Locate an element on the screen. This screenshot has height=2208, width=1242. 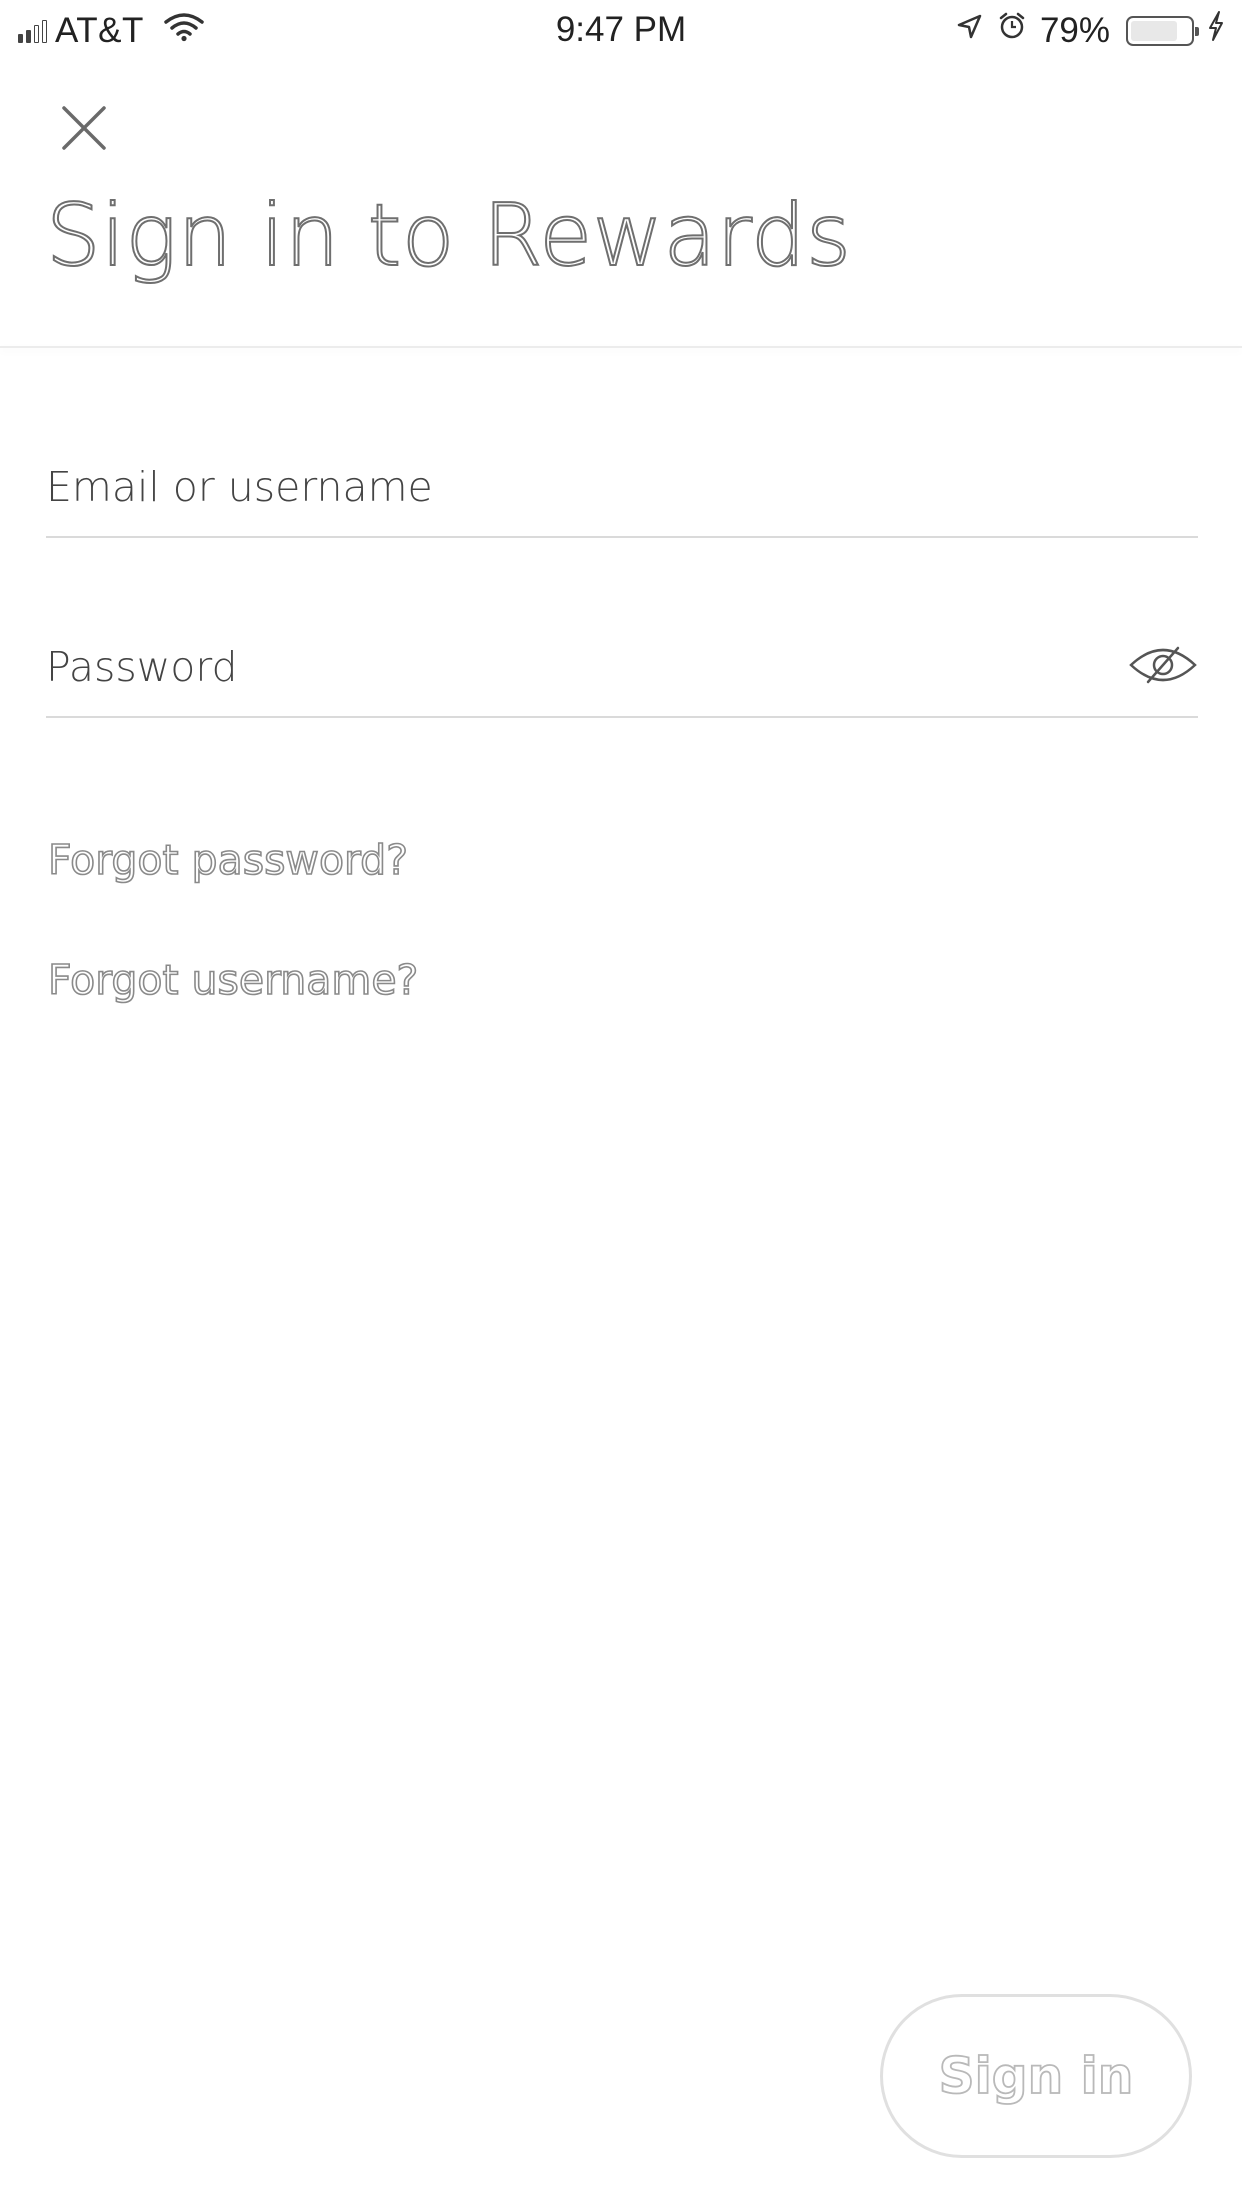
show-password-toggle is located at coordinates (1163, 665).